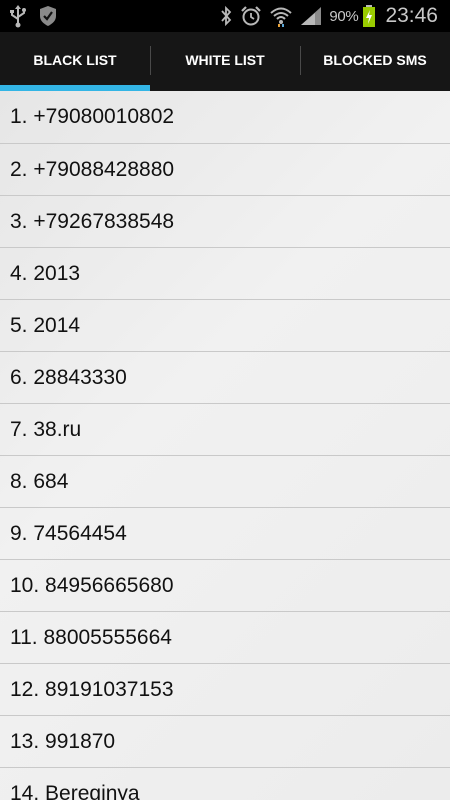 This screenshot has width=450, height=800. I want to click on tab-blocked-sms: BLOCKED SMS, so click(375, 61).